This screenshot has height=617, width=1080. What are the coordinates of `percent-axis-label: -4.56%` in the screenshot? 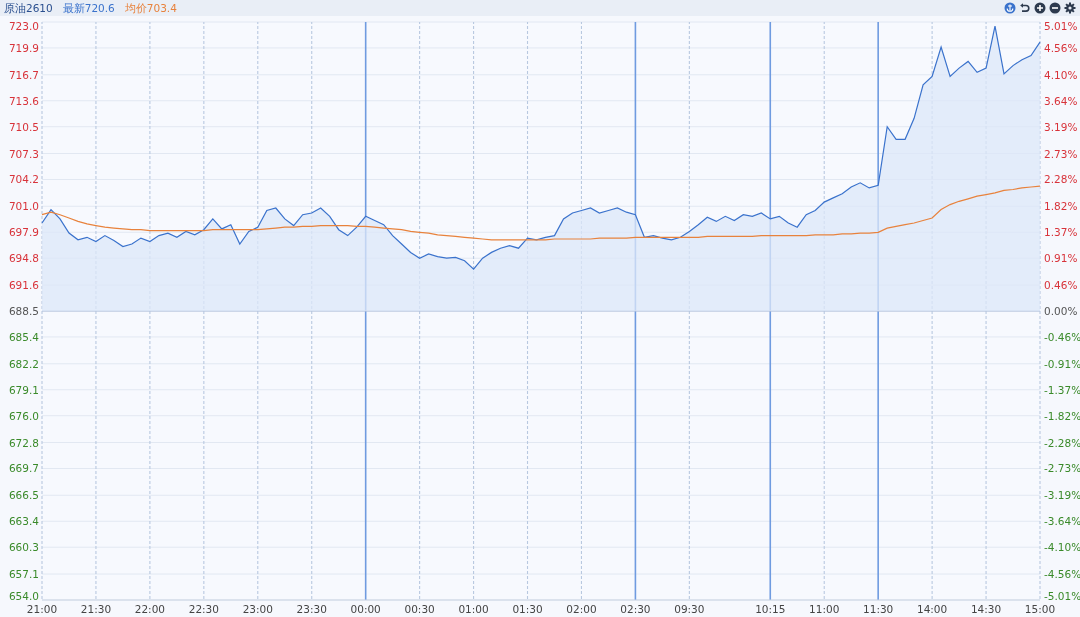 It's located at (1062, 574).